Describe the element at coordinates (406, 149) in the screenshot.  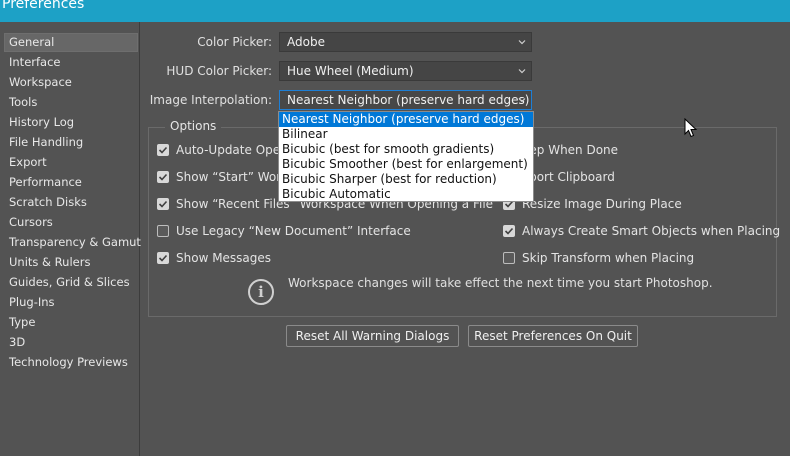
I see `interpolation-option-bicubic: Bicubic (best for smooth gradients)` at that location.